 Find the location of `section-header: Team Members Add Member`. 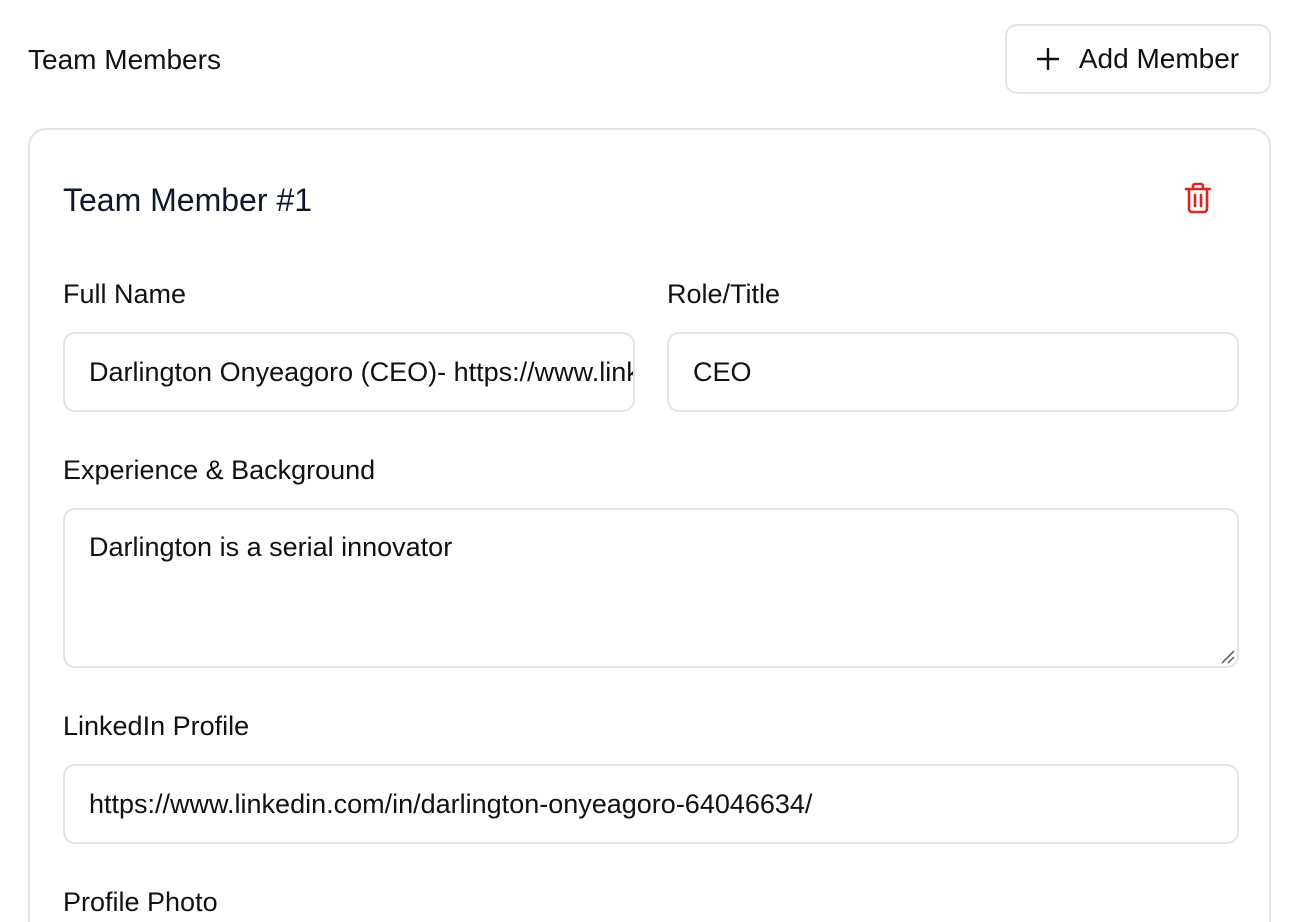

section-header: Team Members Add Member is located at coordinates (649, 60).